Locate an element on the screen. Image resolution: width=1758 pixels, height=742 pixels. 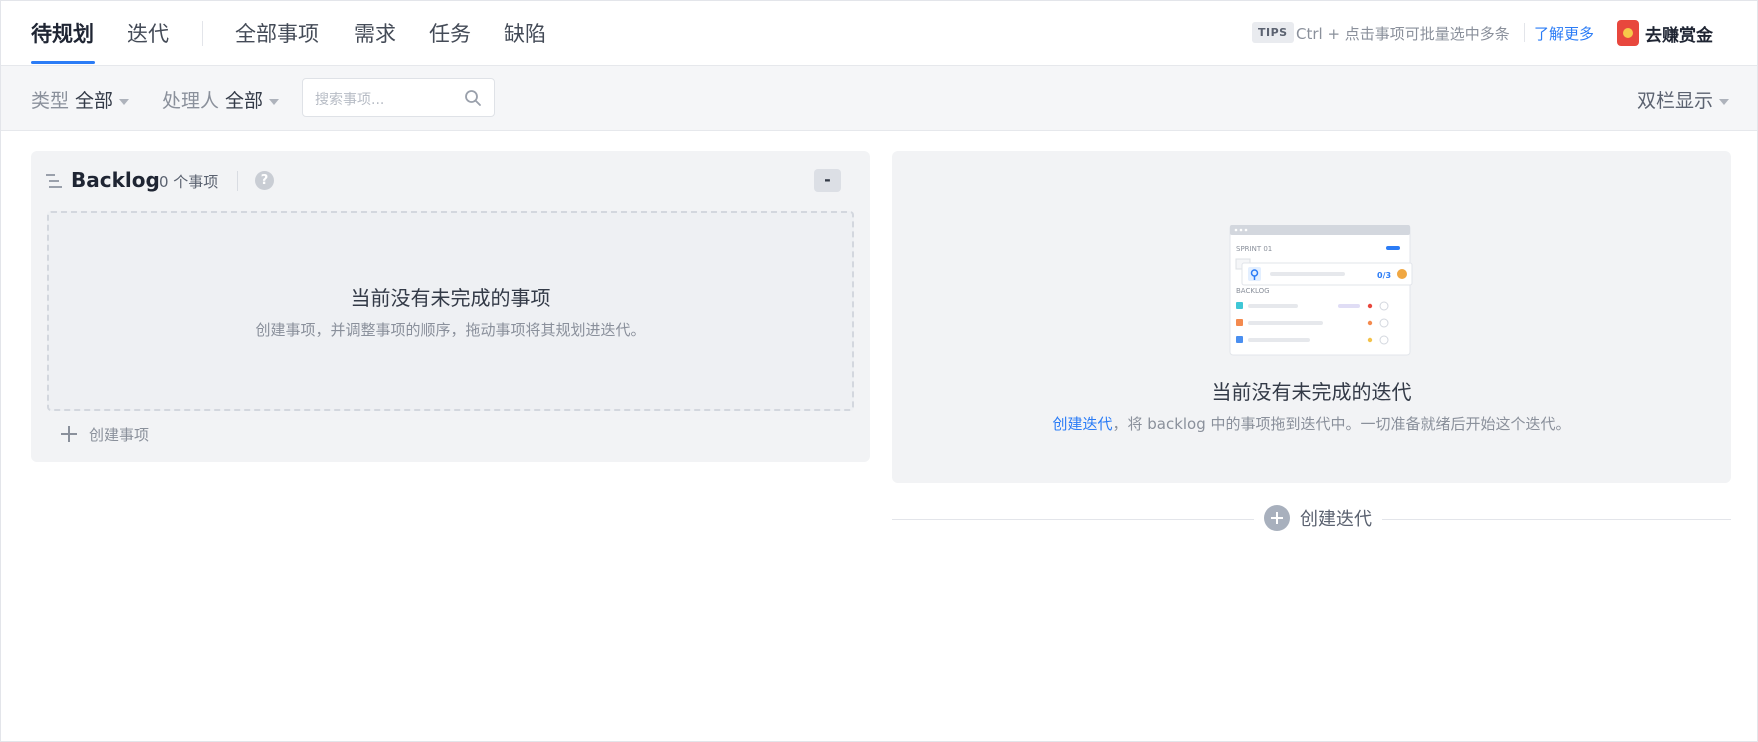
create-item-label: 创建事项 is located at coordinates (119, 435).